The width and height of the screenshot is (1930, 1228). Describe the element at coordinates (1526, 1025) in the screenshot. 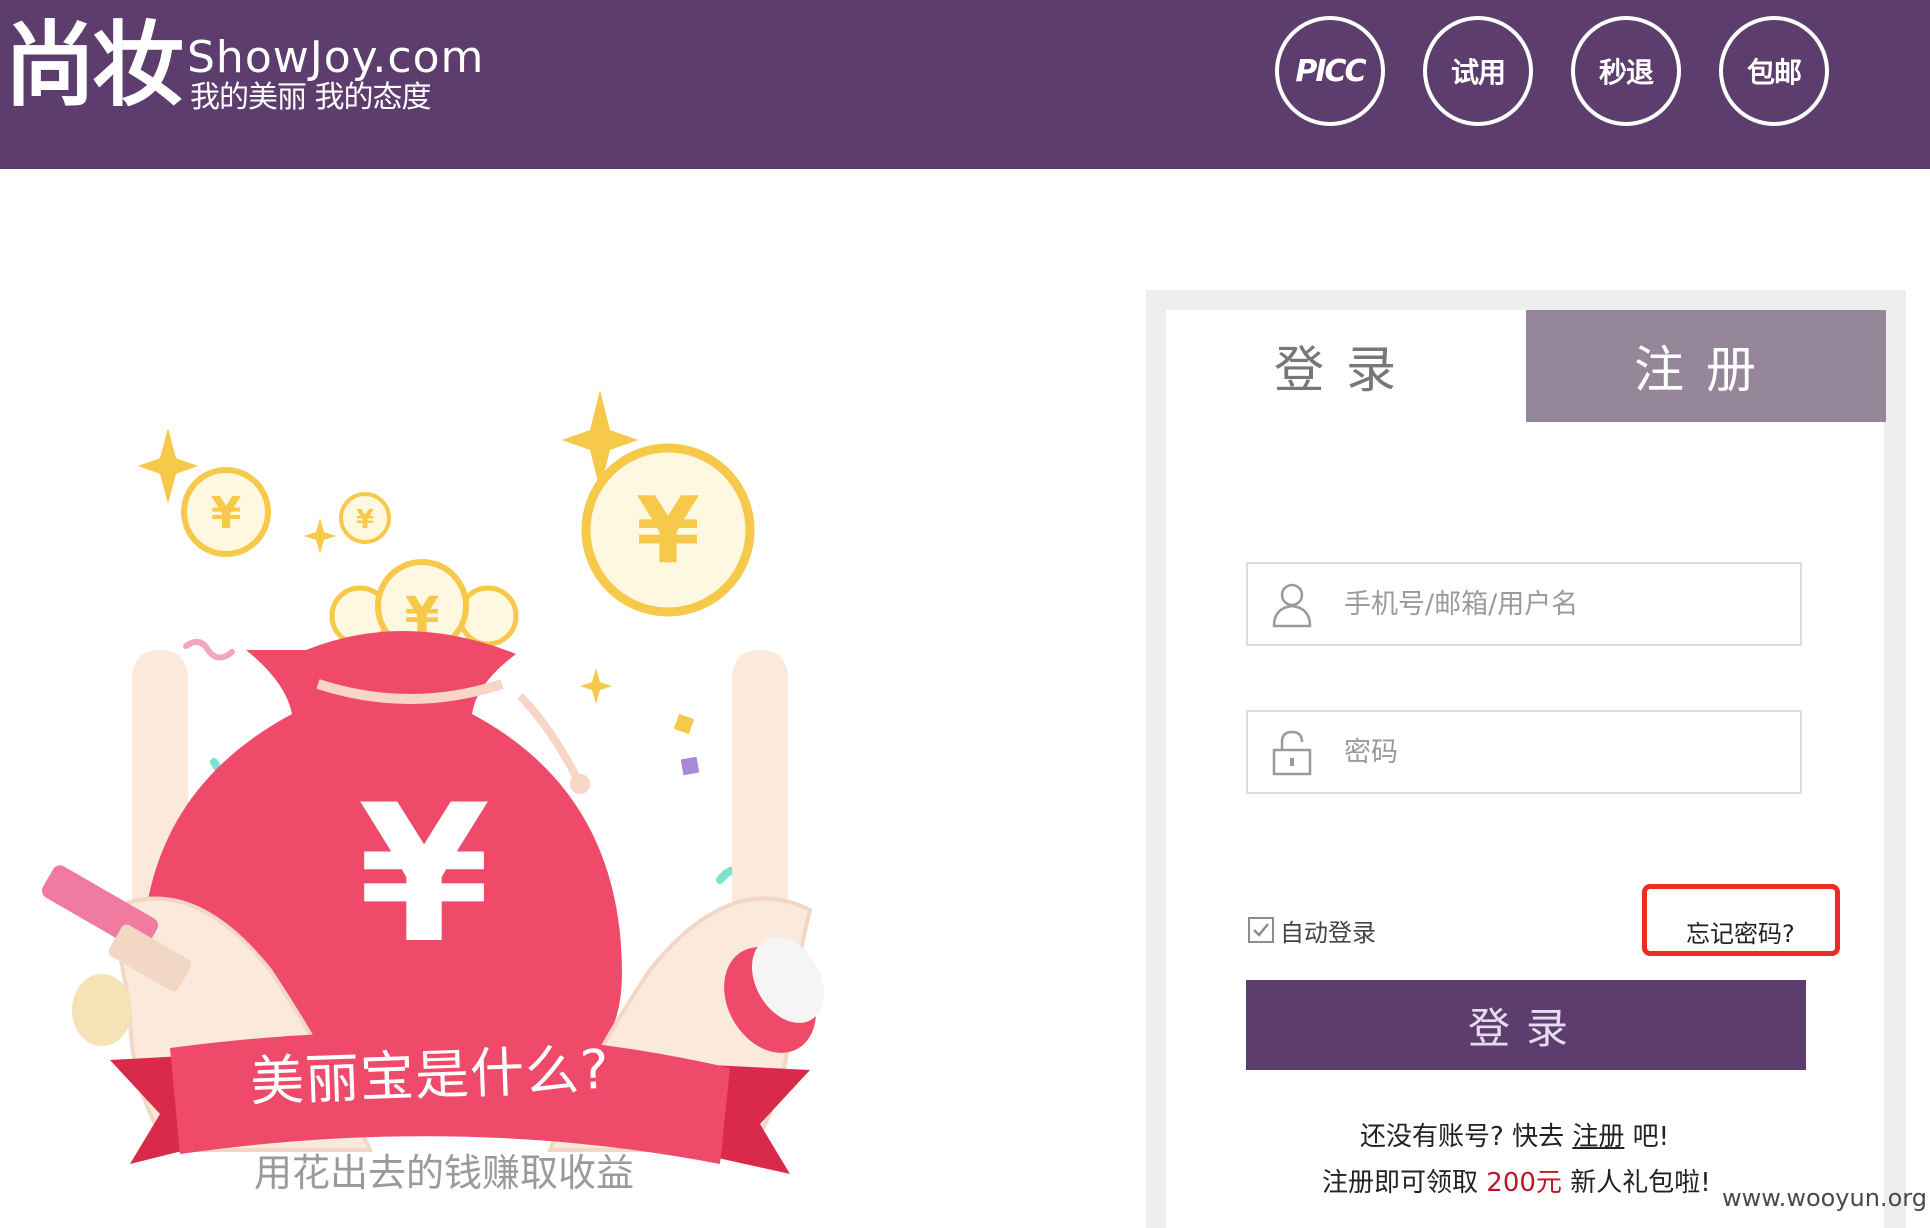

I see `login-submit-button: 登录` at that location.